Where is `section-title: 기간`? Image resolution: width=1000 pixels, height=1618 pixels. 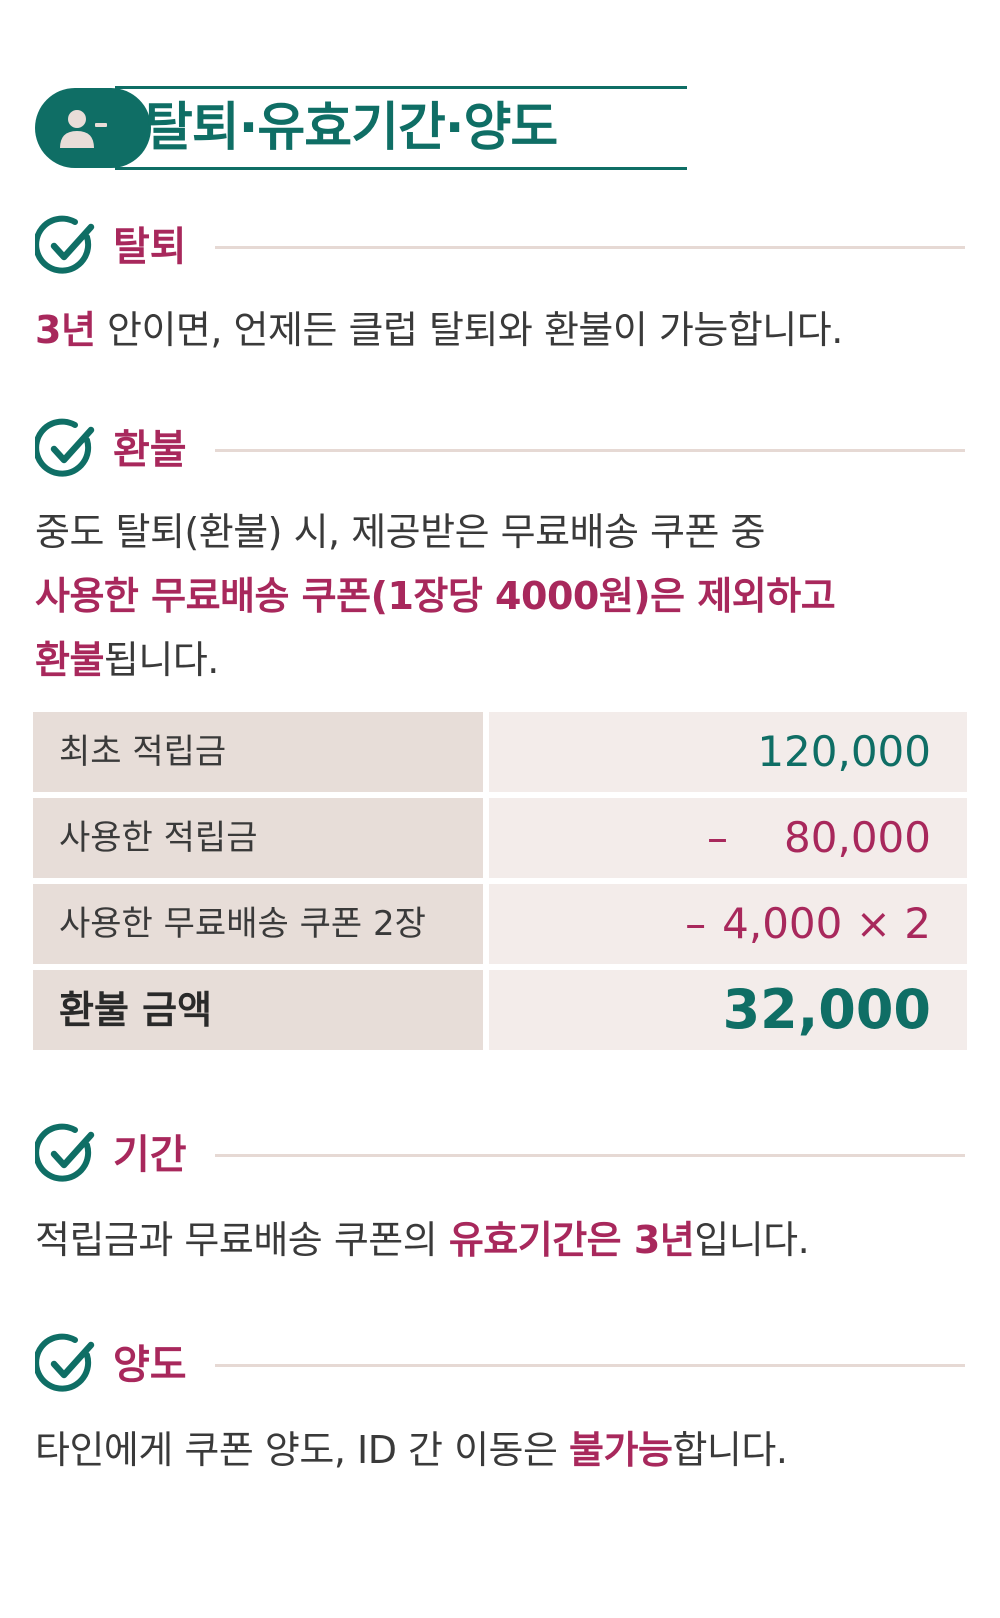
section-title: 기간 is located at coordinates (150, 1155).